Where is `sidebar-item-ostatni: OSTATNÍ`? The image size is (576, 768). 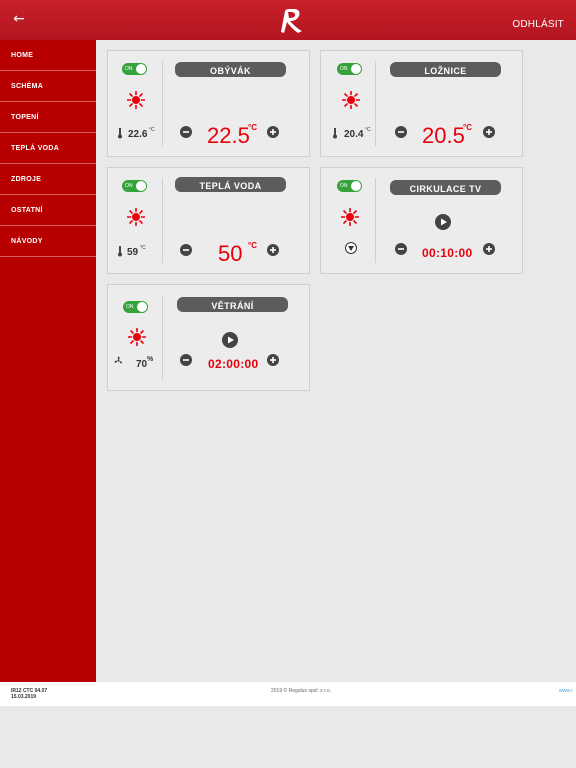
sidebar-item-ostatni: OSTATNÍ is located at coordinates (48, 210).